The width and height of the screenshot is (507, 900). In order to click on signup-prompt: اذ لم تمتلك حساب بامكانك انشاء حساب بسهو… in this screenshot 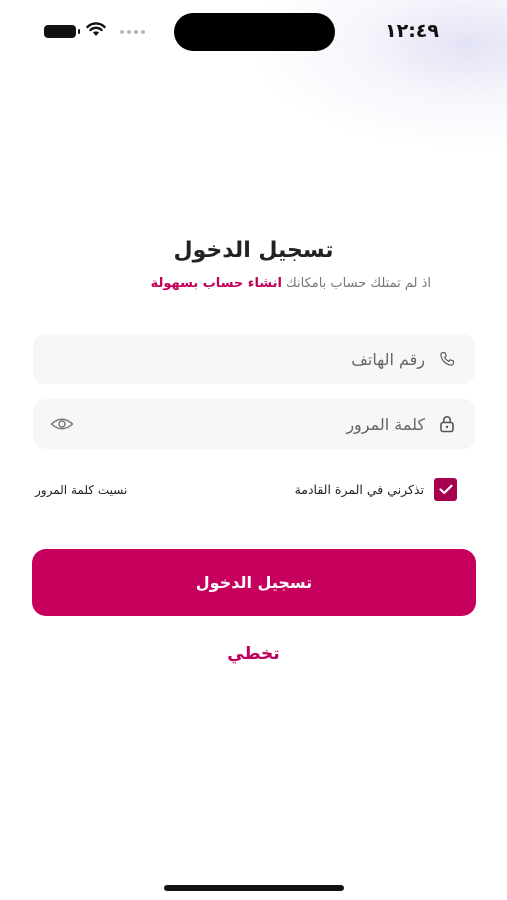, I will do `click(291, 283)`.